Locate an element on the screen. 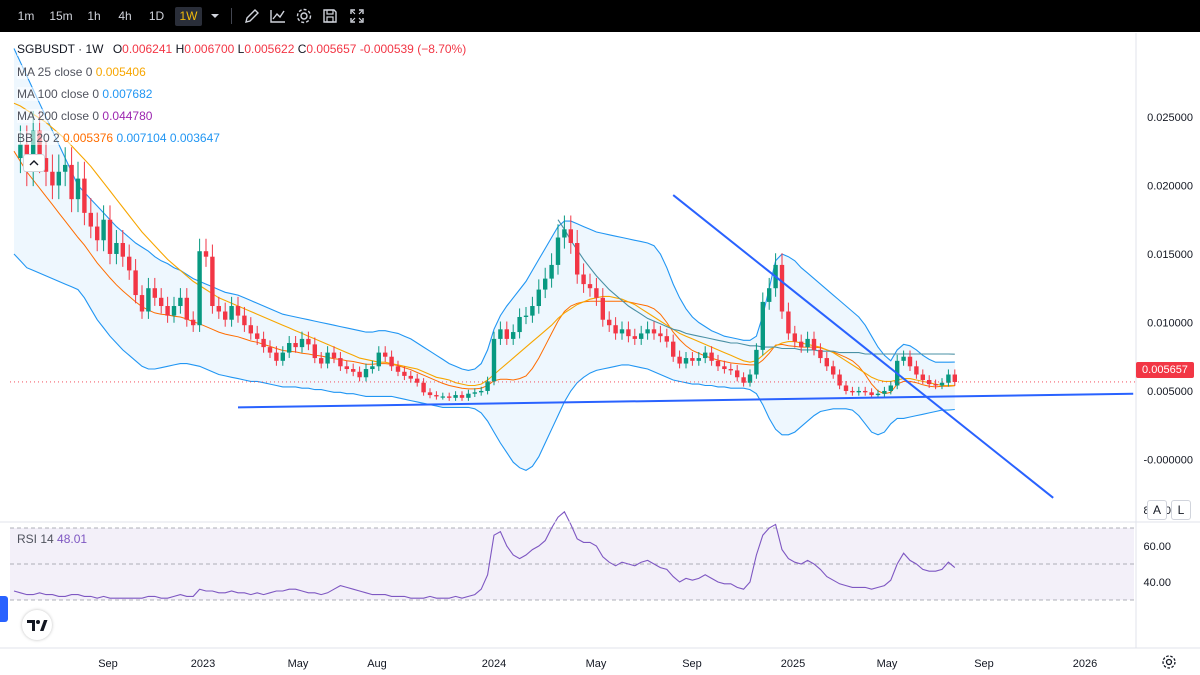 This screenshot has width=1200, height=675. collapse-legend-button is located at coordinates (34, 163).